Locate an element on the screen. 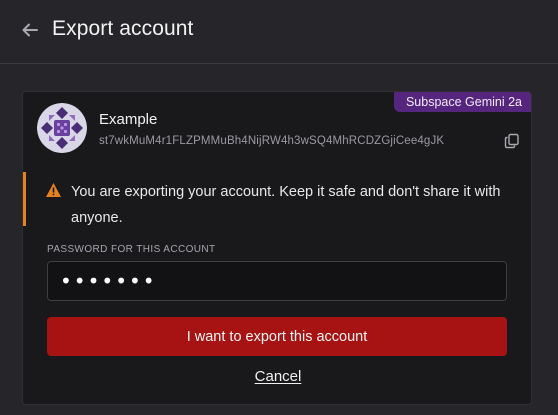 This screenshot has height=415, width=558. network-badge: Subspace Gemini 2a is located at coordinates (462, 102).